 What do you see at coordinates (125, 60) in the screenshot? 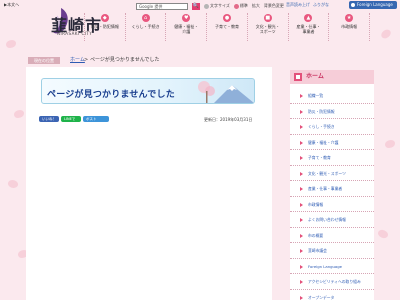
I see `breadcrumb-current: ページが見つかりませんでした` at bounding box center [125, 60].